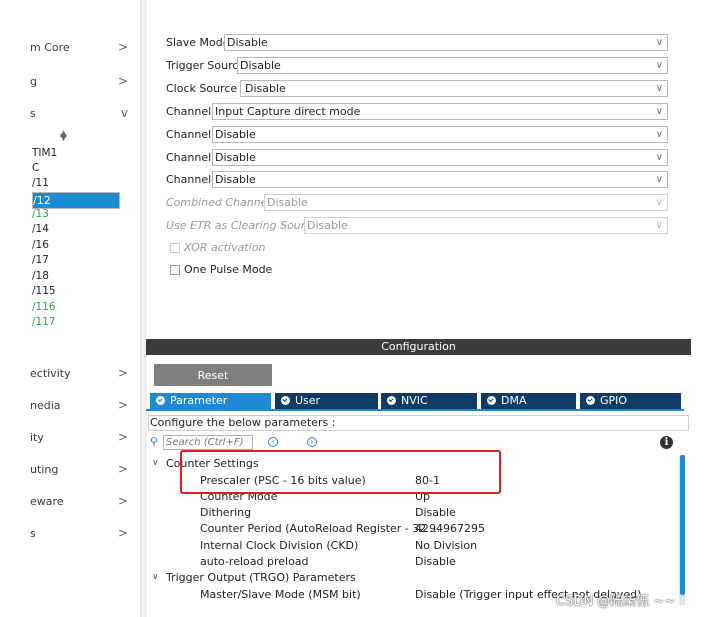 Image resolution: width=714 pixels, height=617 pixels. What do you see at coordinates (192, 134) in the screenshot?
I see `channel2-label: Channel2` at bounding box center [192, 134].